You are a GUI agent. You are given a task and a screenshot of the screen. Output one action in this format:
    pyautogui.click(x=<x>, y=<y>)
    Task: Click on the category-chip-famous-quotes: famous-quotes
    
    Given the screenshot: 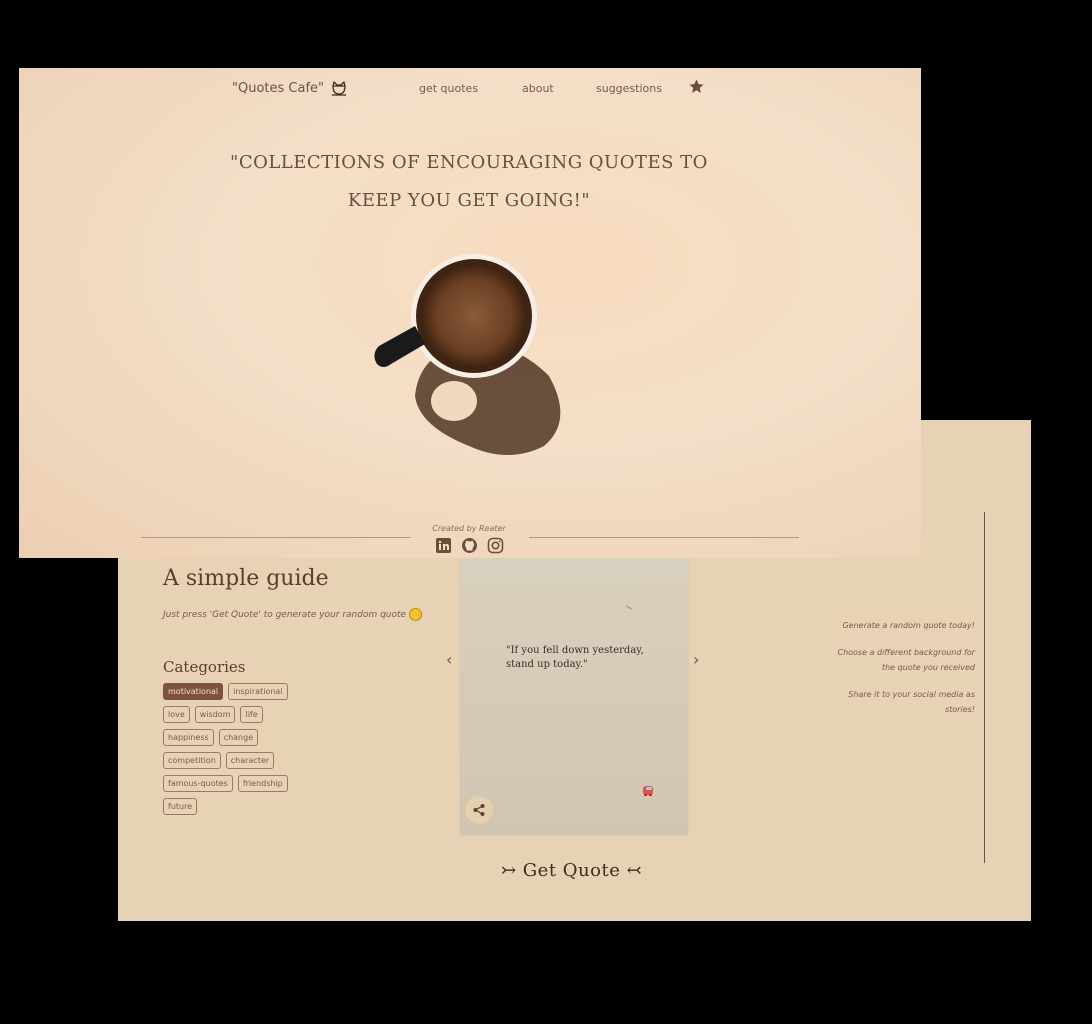 What is the action you would take?
    pyautogui.click(x=198, y=783)
    